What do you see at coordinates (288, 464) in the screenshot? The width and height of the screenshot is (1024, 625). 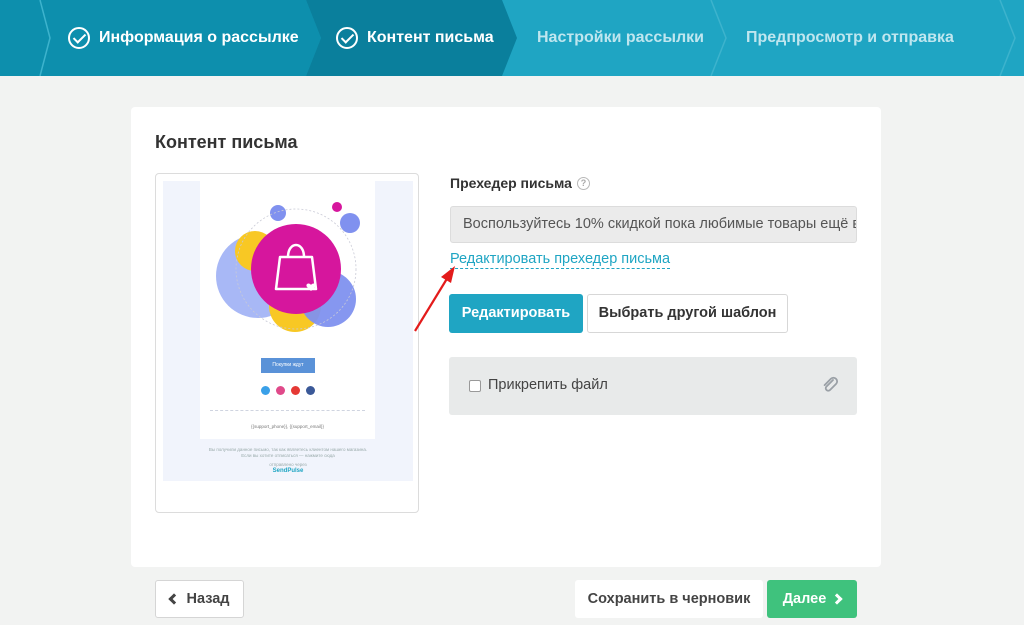 I see `thumbnail-powered-by: отправлено через` at bounding box center [288, 464].